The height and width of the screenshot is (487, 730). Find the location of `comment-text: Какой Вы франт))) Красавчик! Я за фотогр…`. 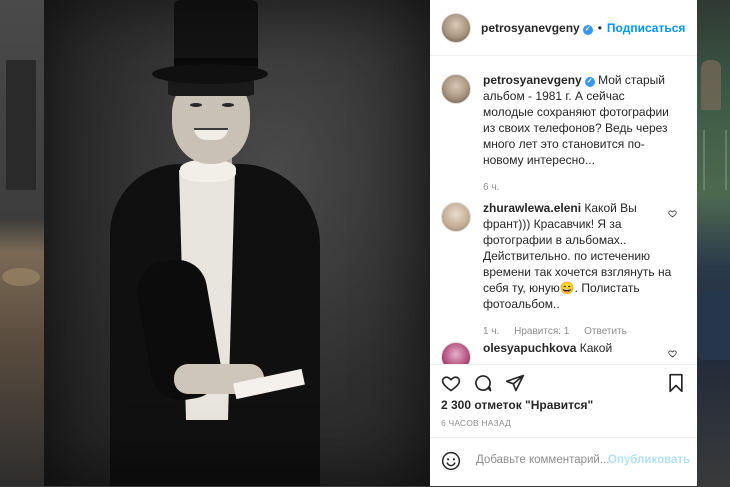

comment-text: Какой Вы франт))) Красавчик! Я за фотогр… is located at coordinates (577, 256).